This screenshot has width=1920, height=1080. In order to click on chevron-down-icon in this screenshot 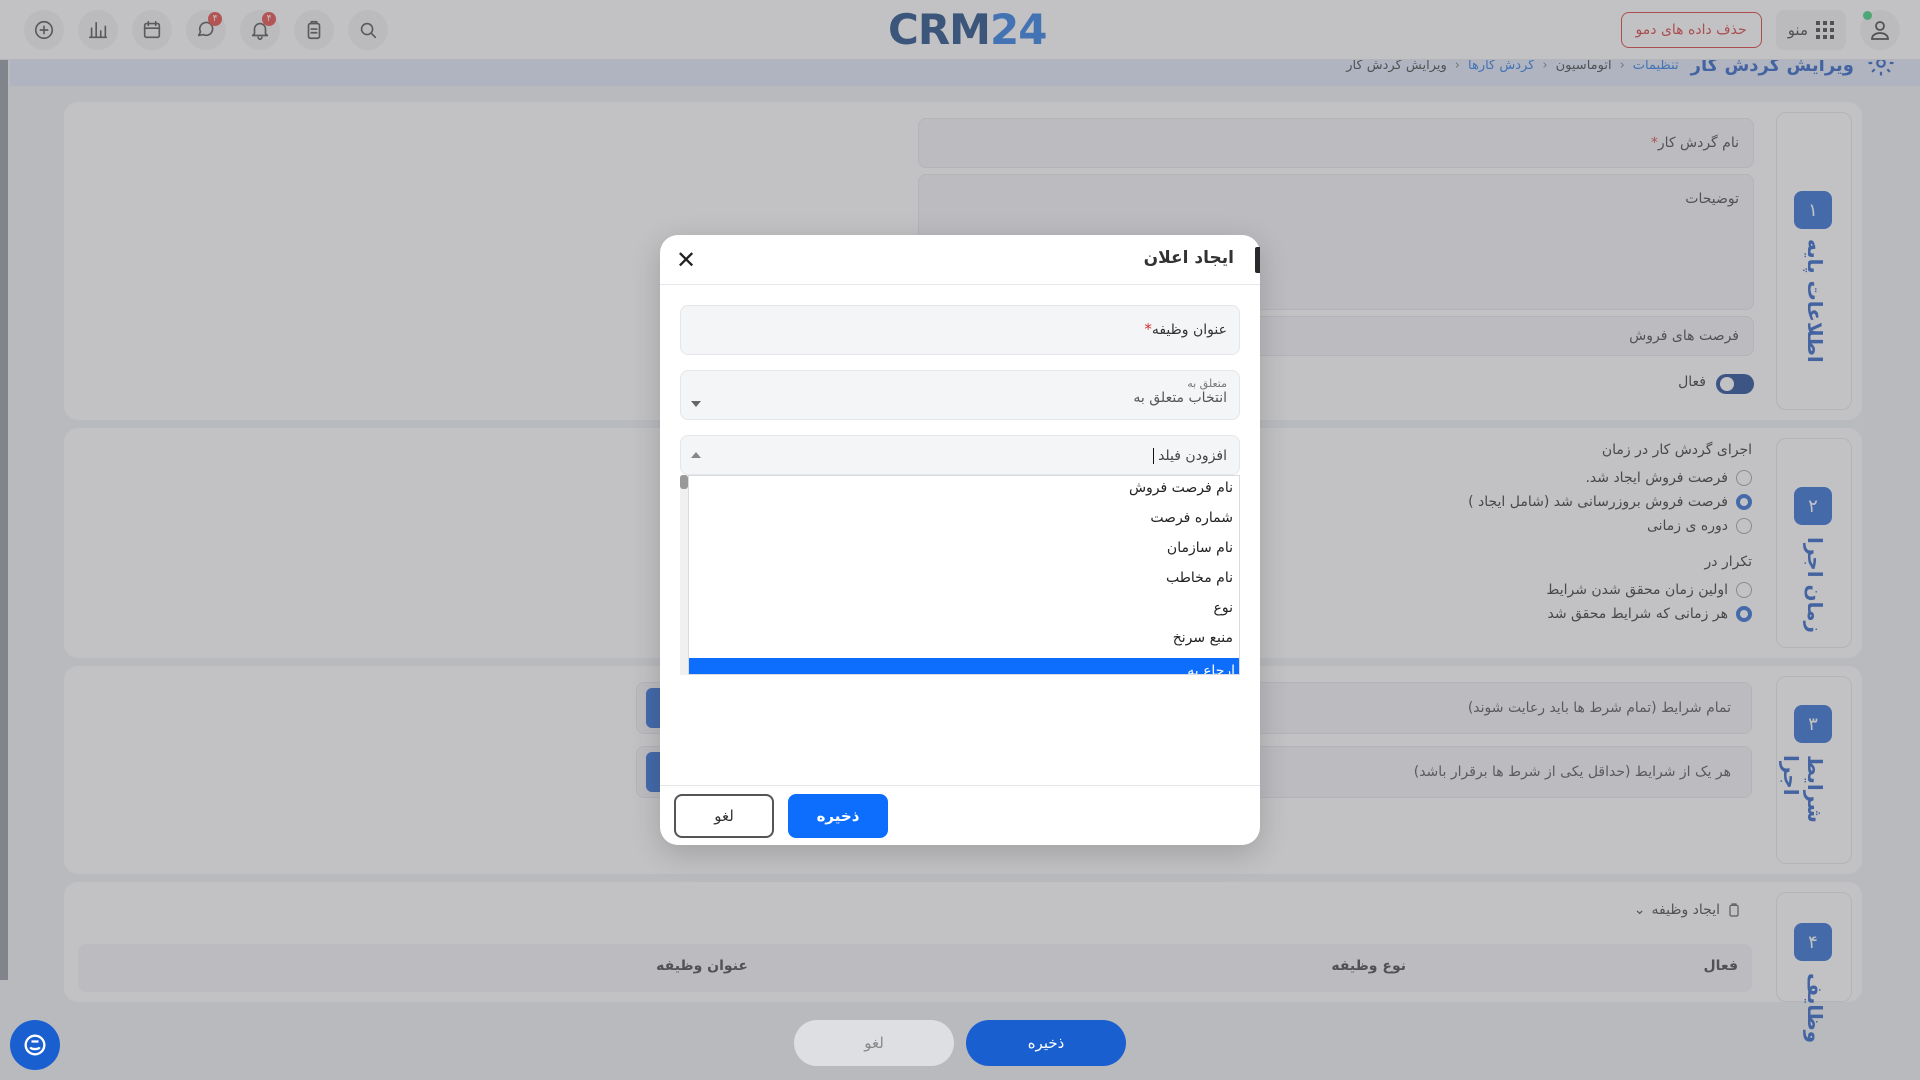, I will do `click(696, 404)`.